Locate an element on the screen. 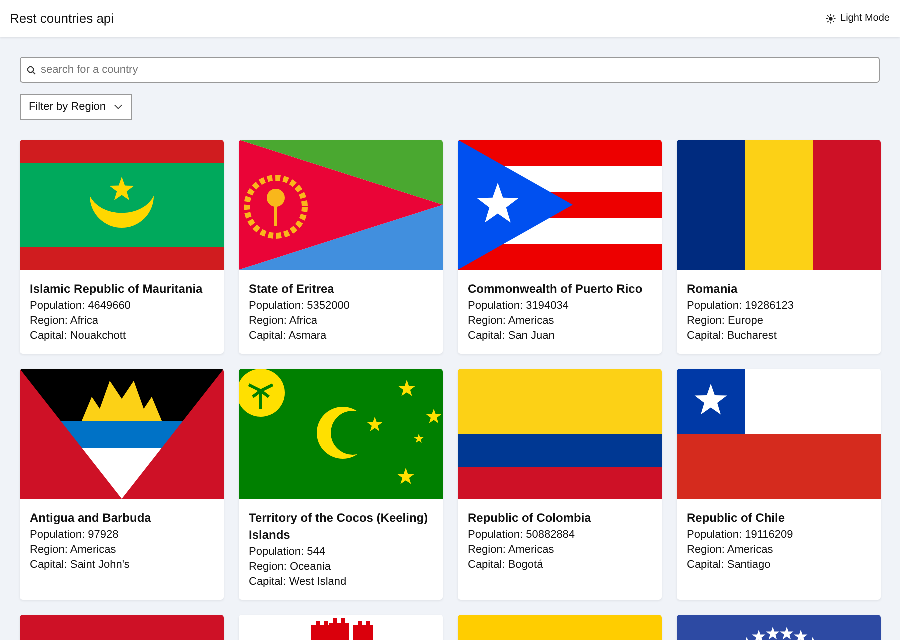 The width and height of the screenshot is (900, 640). sun-icon is located at coordinates (831, 19).